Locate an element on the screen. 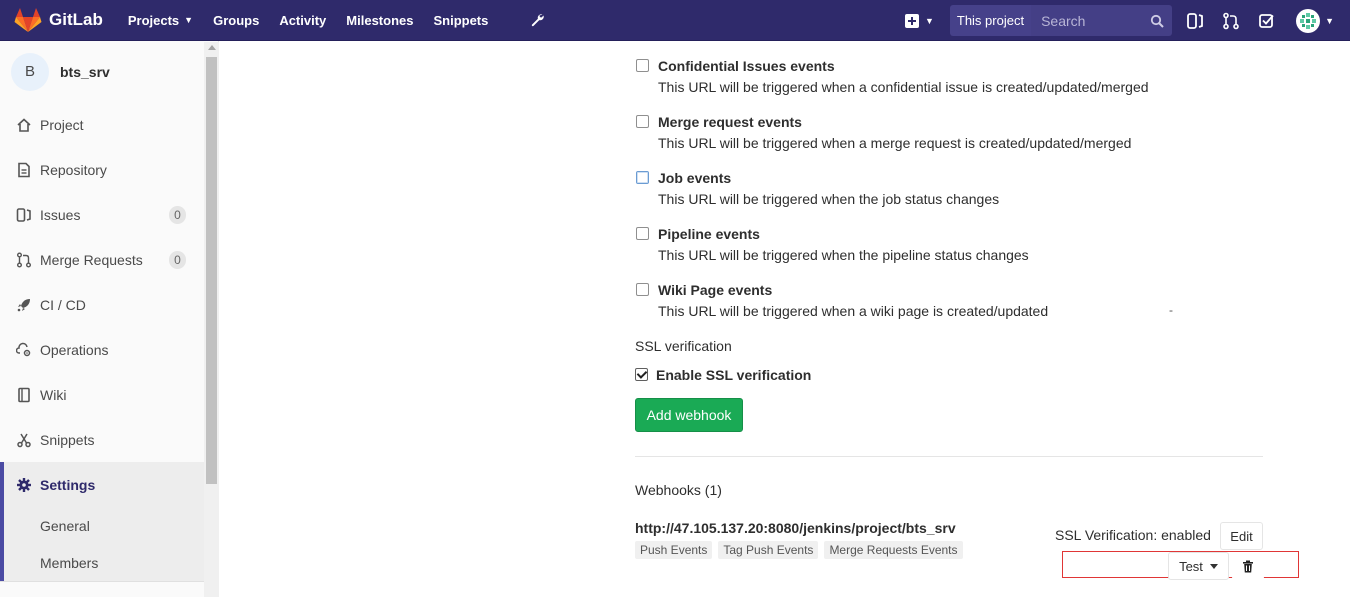 The image size is (1350, 597). merge-requests-count-badge: 0 is located at coordinates (177, 260).